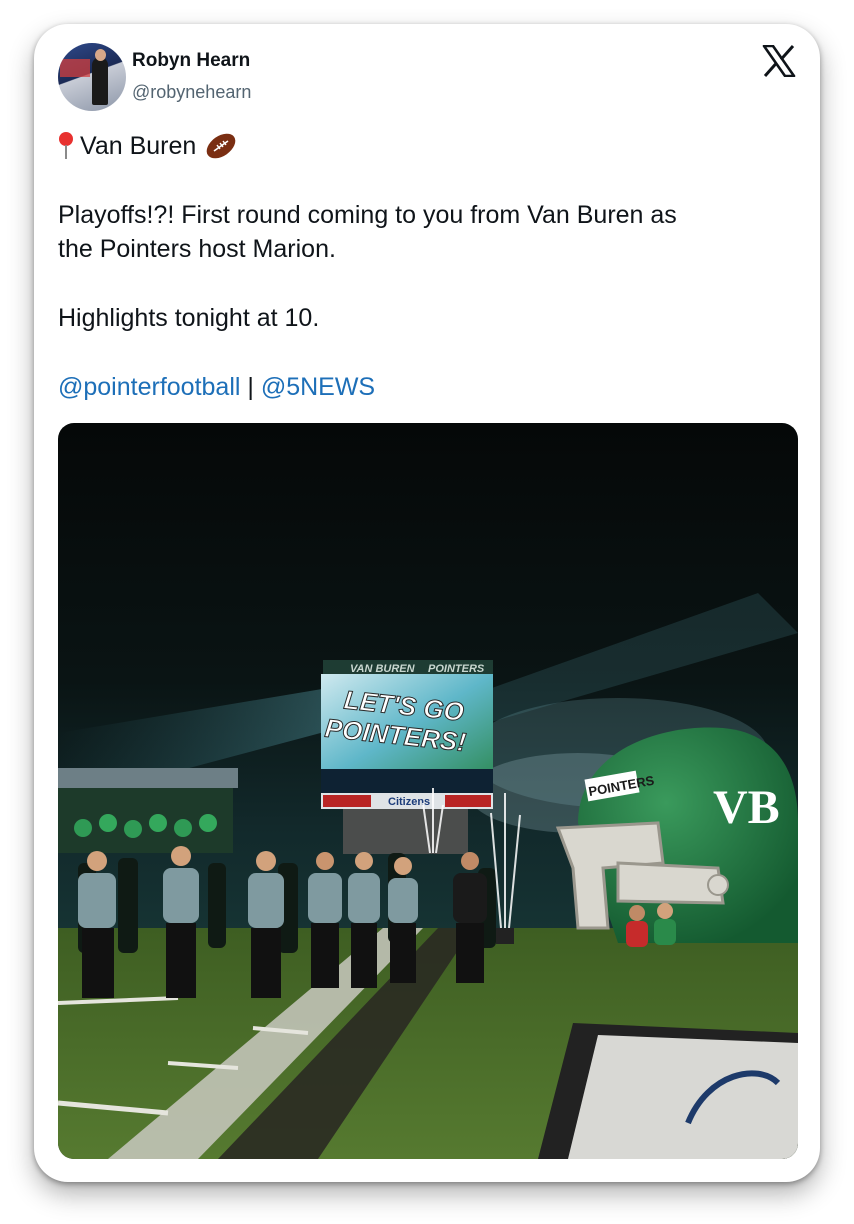 The height and width of the screenshot is (1224, 854). What do you see at coordinates (66, 146) in the screenshot?
I see `round-pushpin-icon` at bounding box center [66, 146].